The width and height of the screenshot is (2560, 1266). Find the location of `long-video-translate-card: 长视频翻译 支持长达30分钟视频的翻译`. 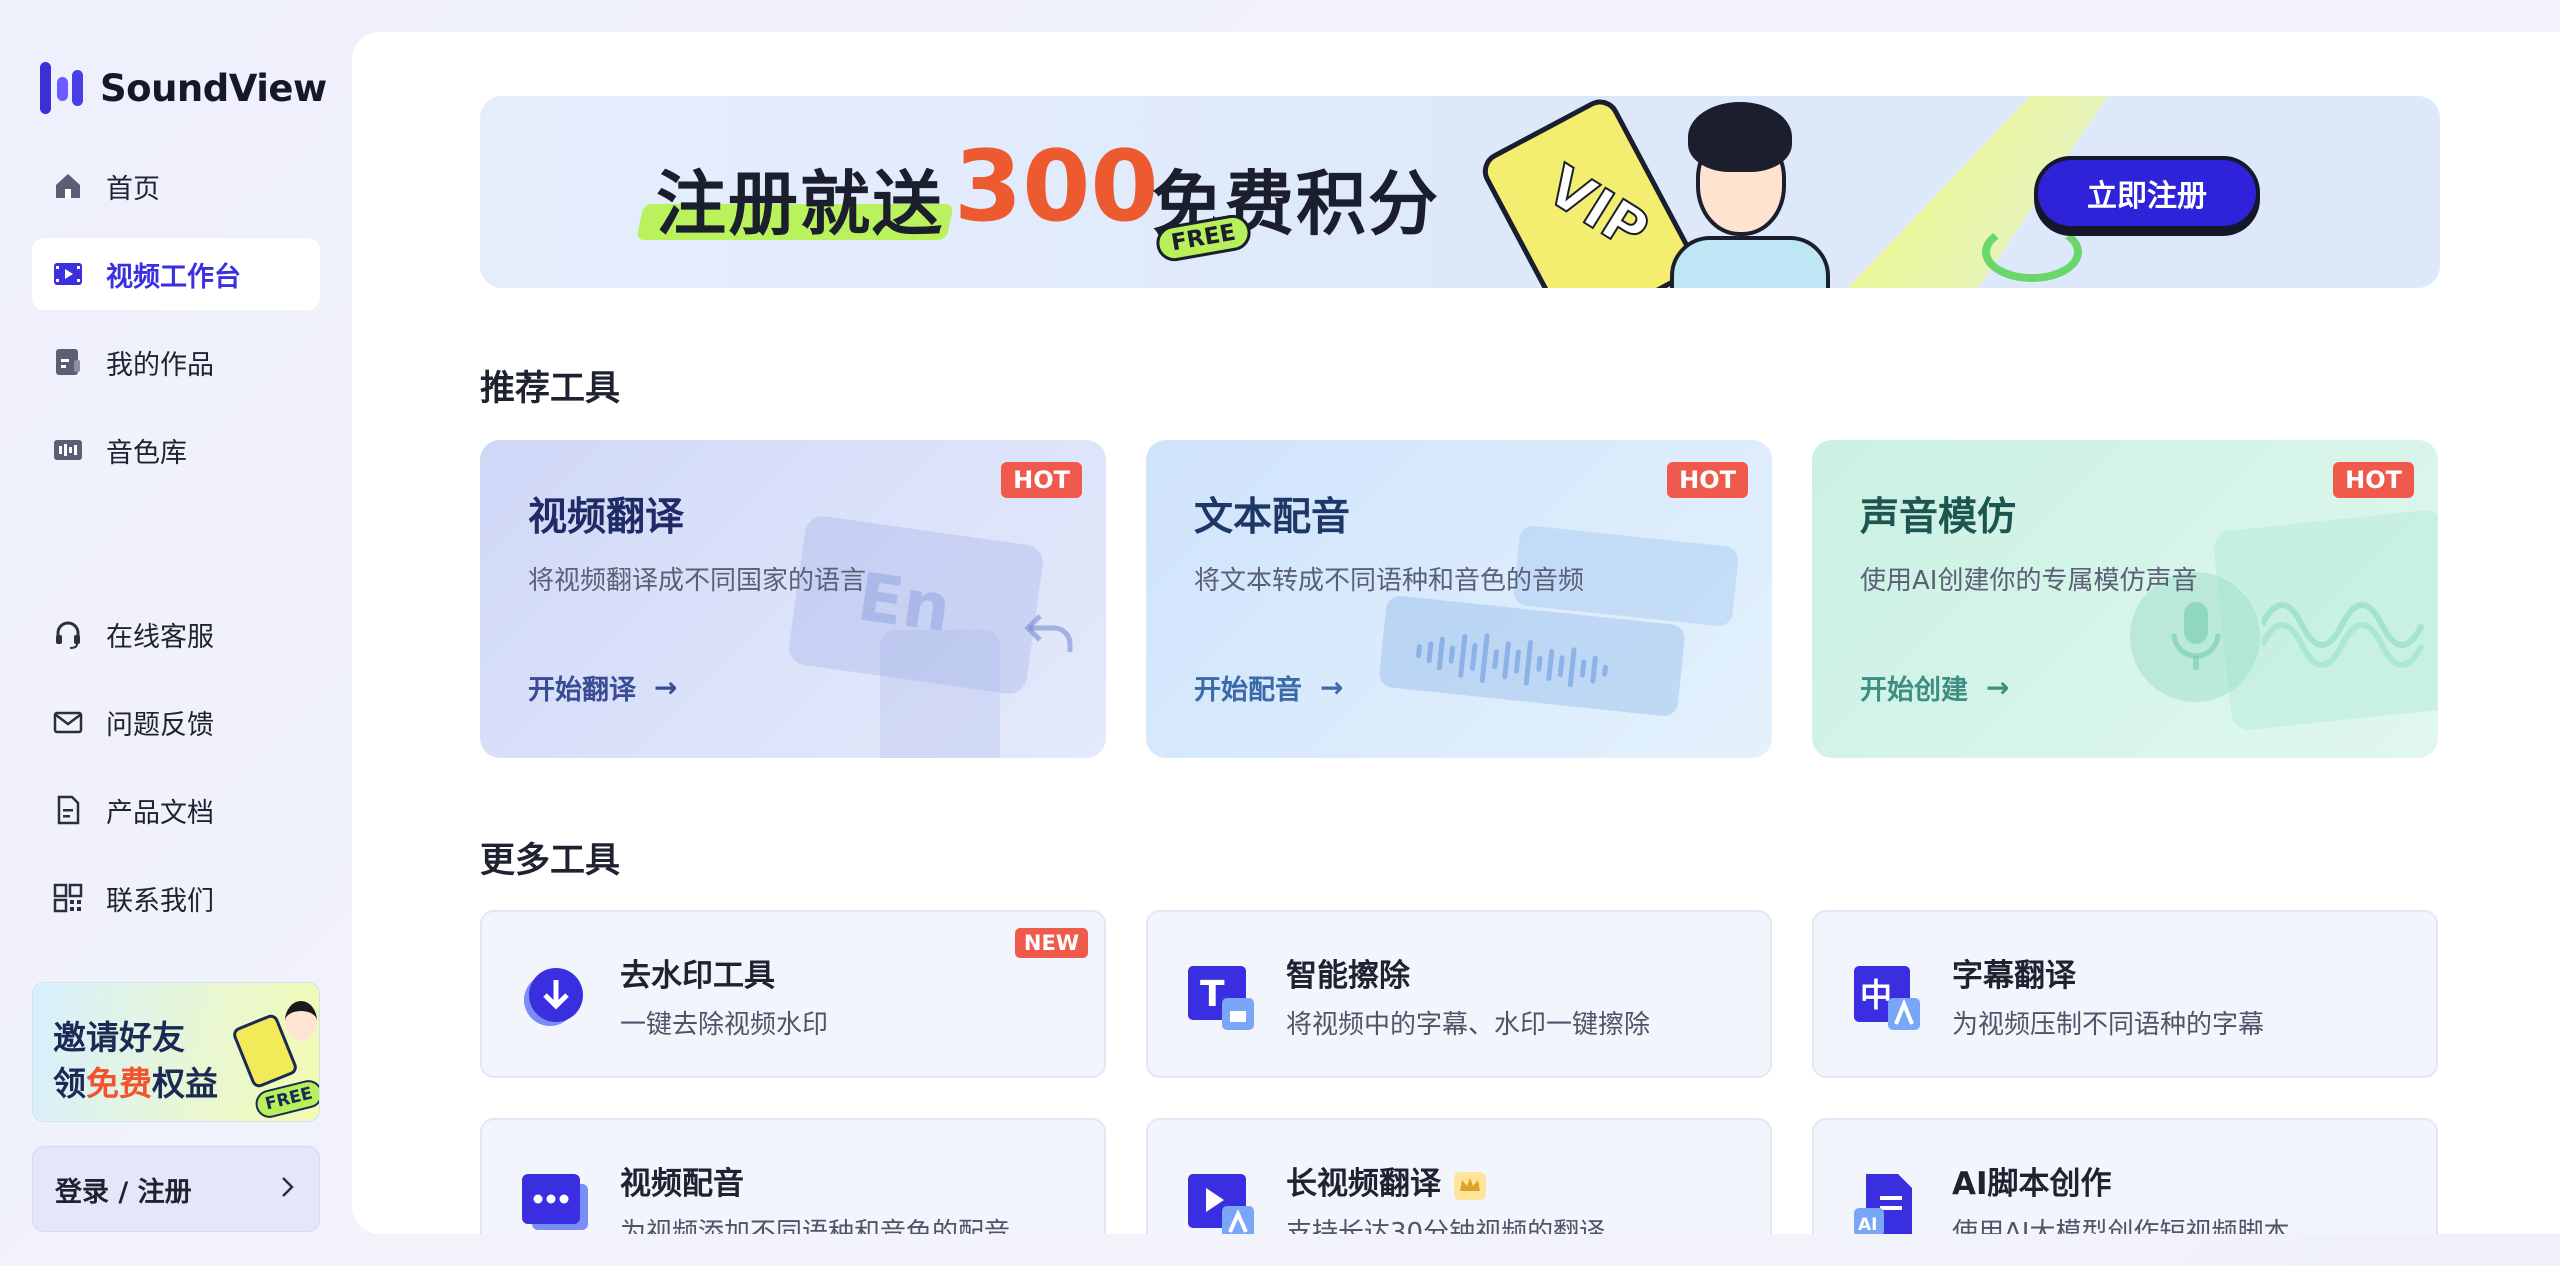

long-video-translate-card: 长视频翻译 支持长达30分钟视频的翻译 is located at coordinates (1459, 1176).